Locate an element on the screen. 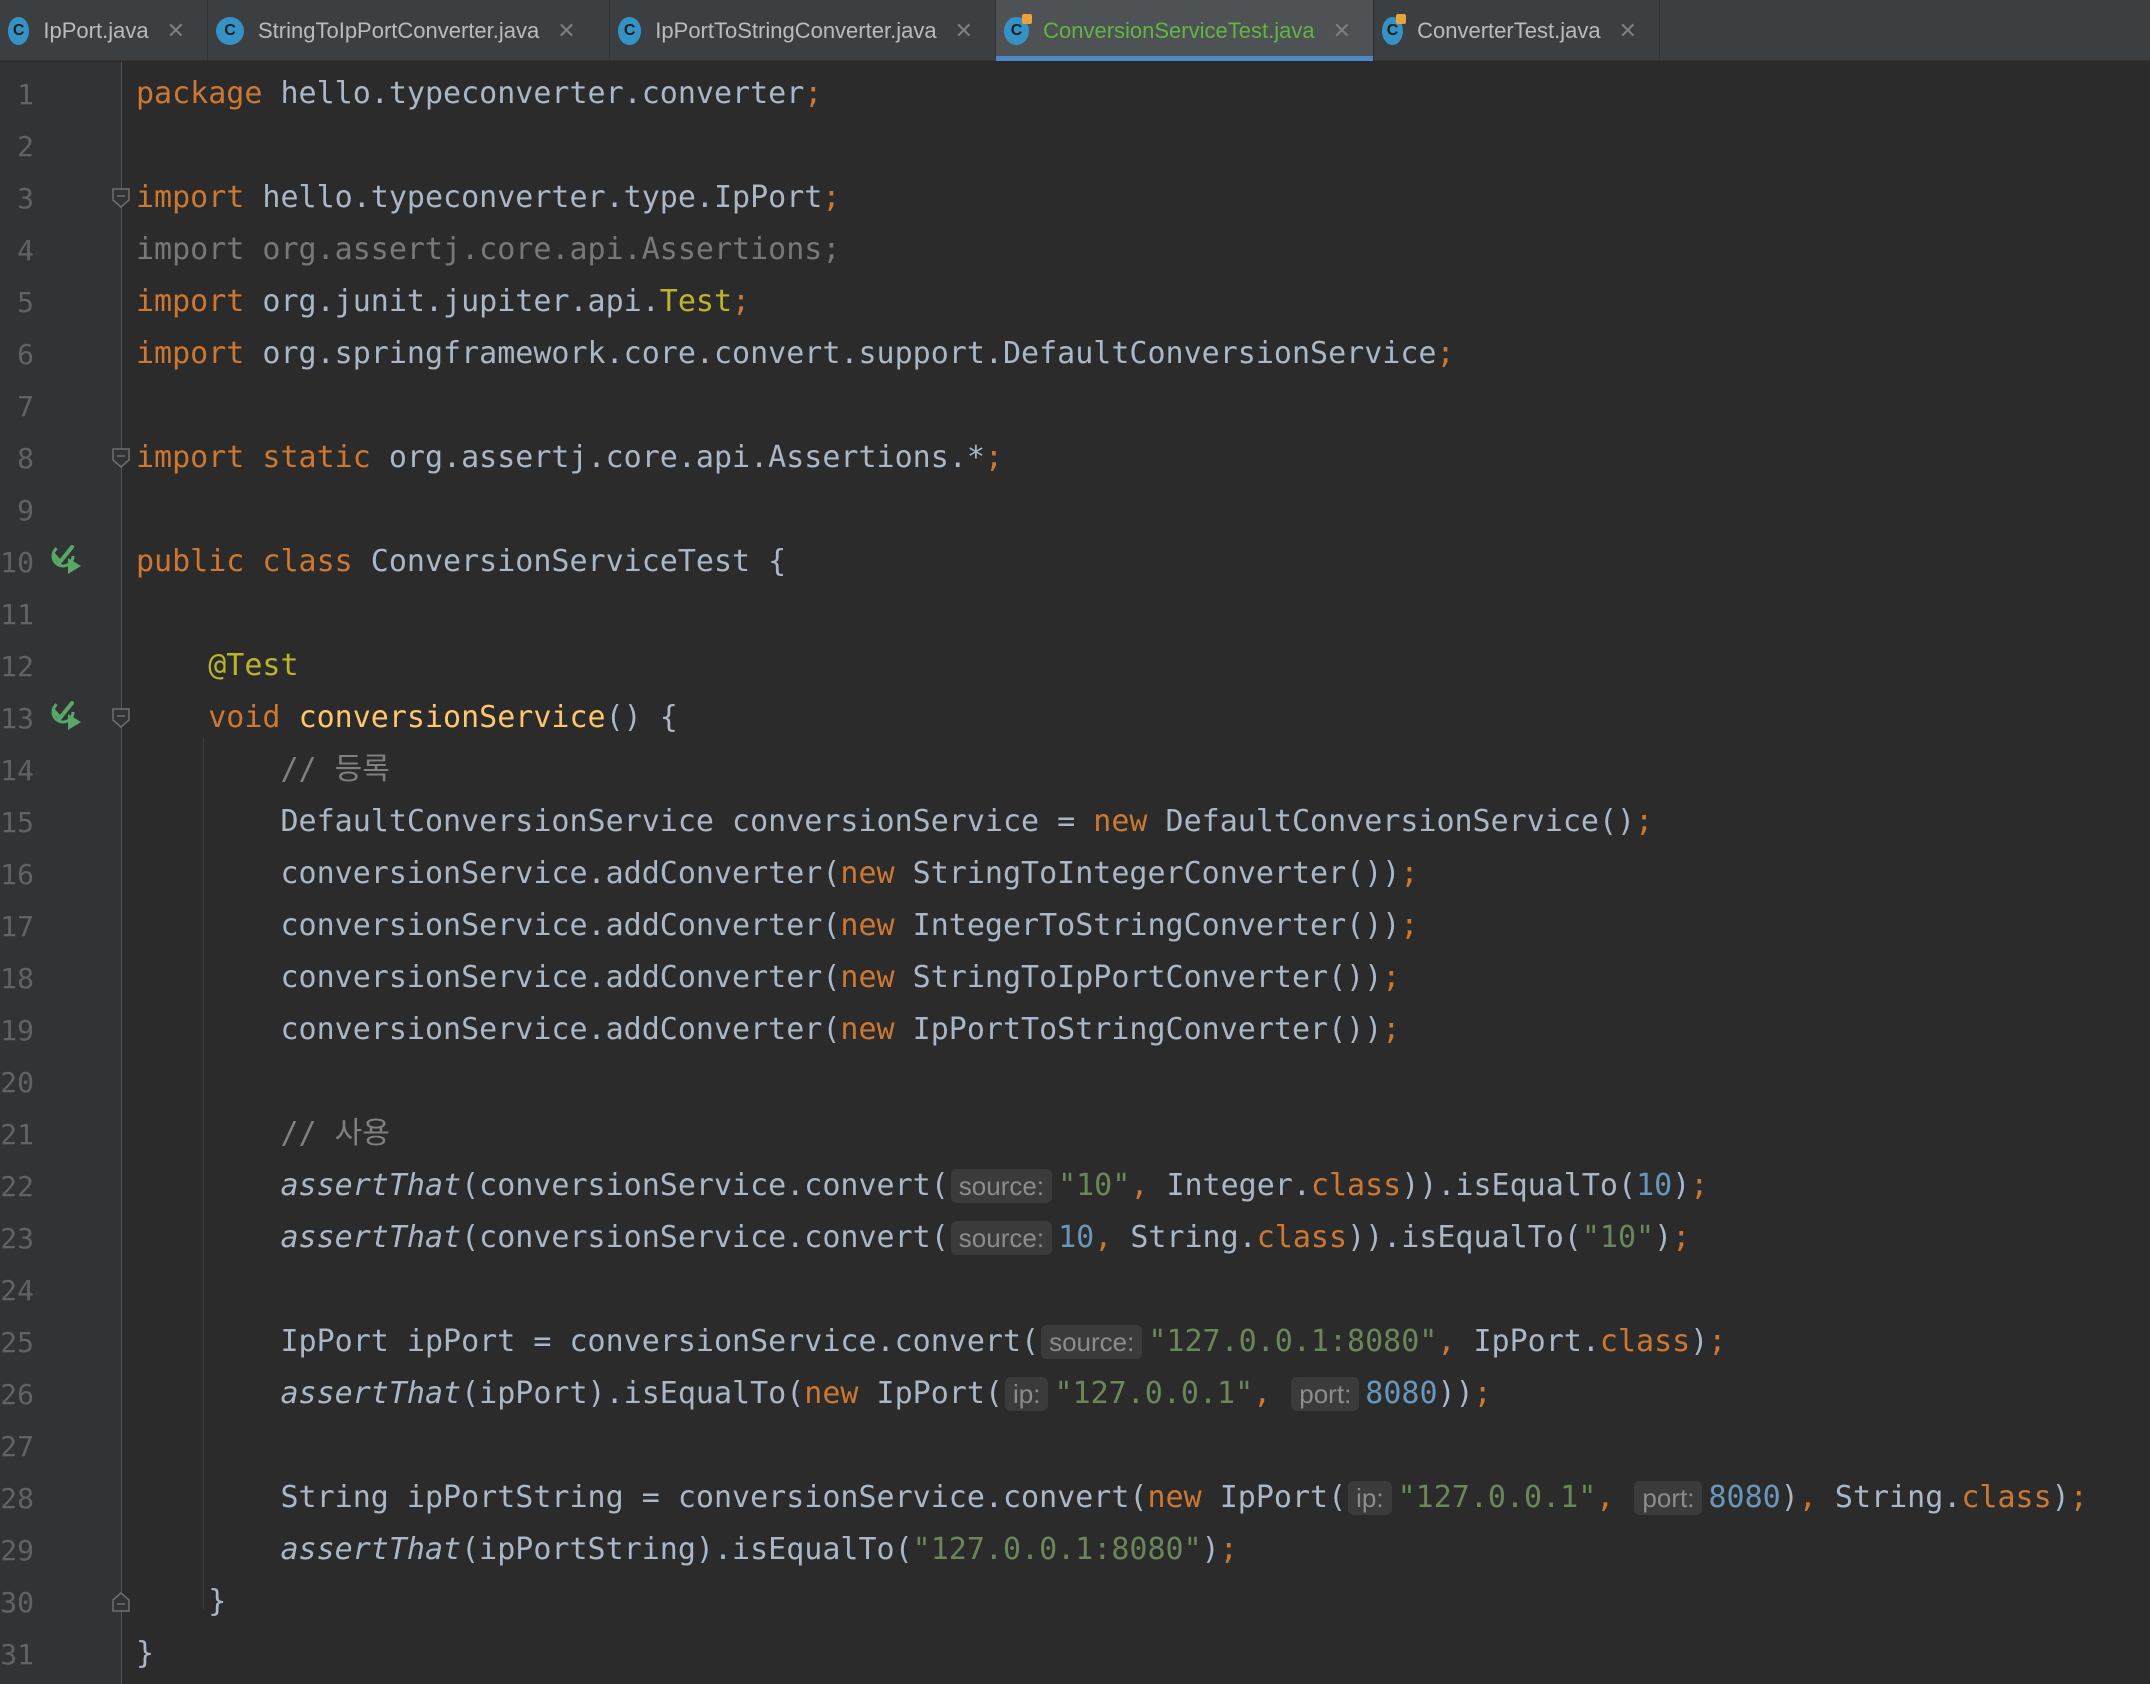 Image resolution: width=2150 pixels, height=1684 pixels. code-line: 30 } is located at coordinates (1075, 1602).